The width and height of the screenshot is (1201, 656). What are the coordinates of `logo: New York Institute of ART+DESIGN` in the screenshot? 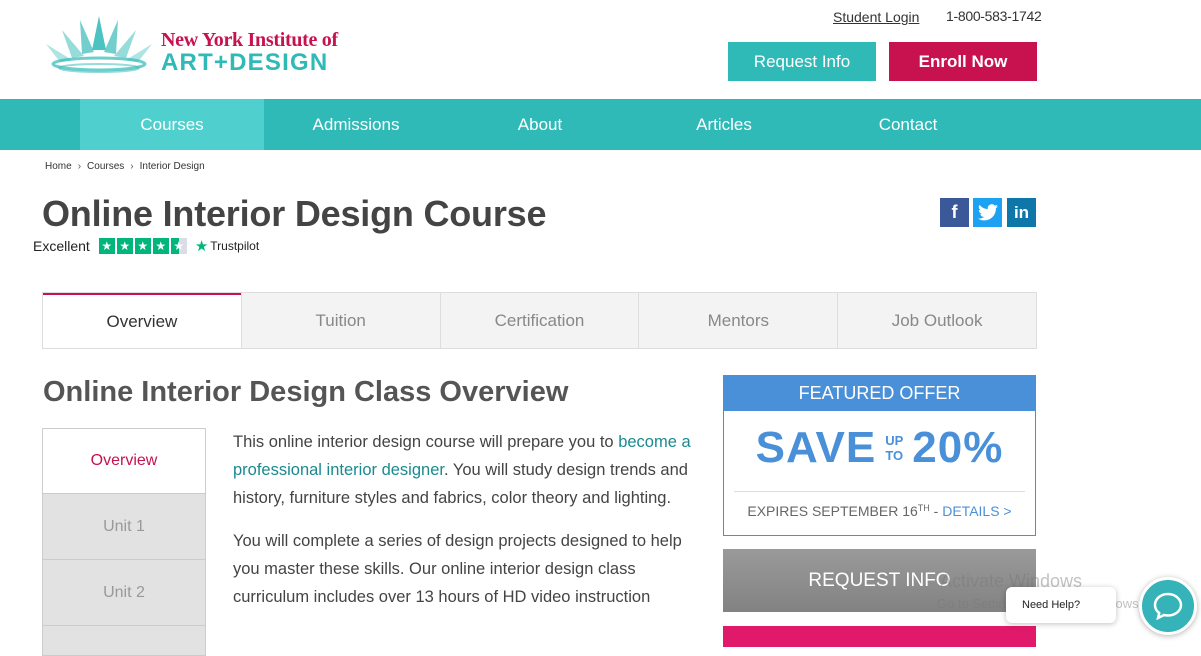 It's located at (202, 45).